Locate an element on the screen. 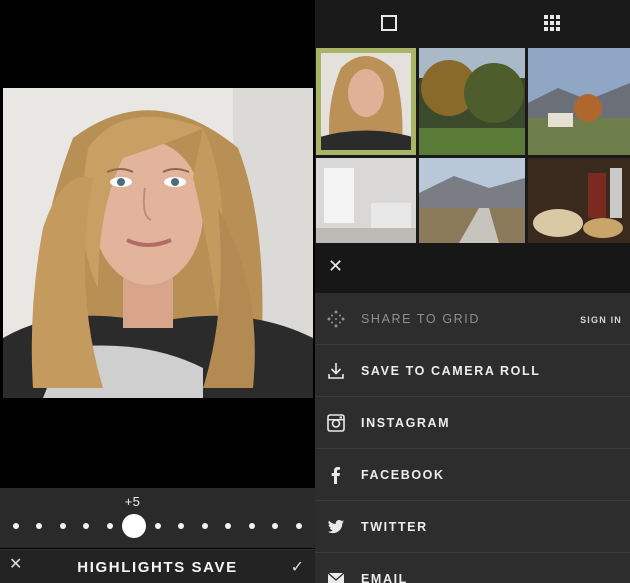 This screenshot has width=630, height=583. adjustment-slider: +5 is located at coordinates (157, 518).